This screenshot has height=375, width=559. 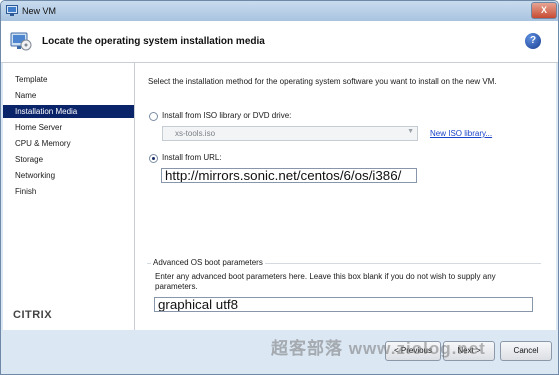 What do you see at coordinates (68, 127) in the screenshot?
I see `sidebar-item-home-server: Home Server` at bounding box center [68, 127].